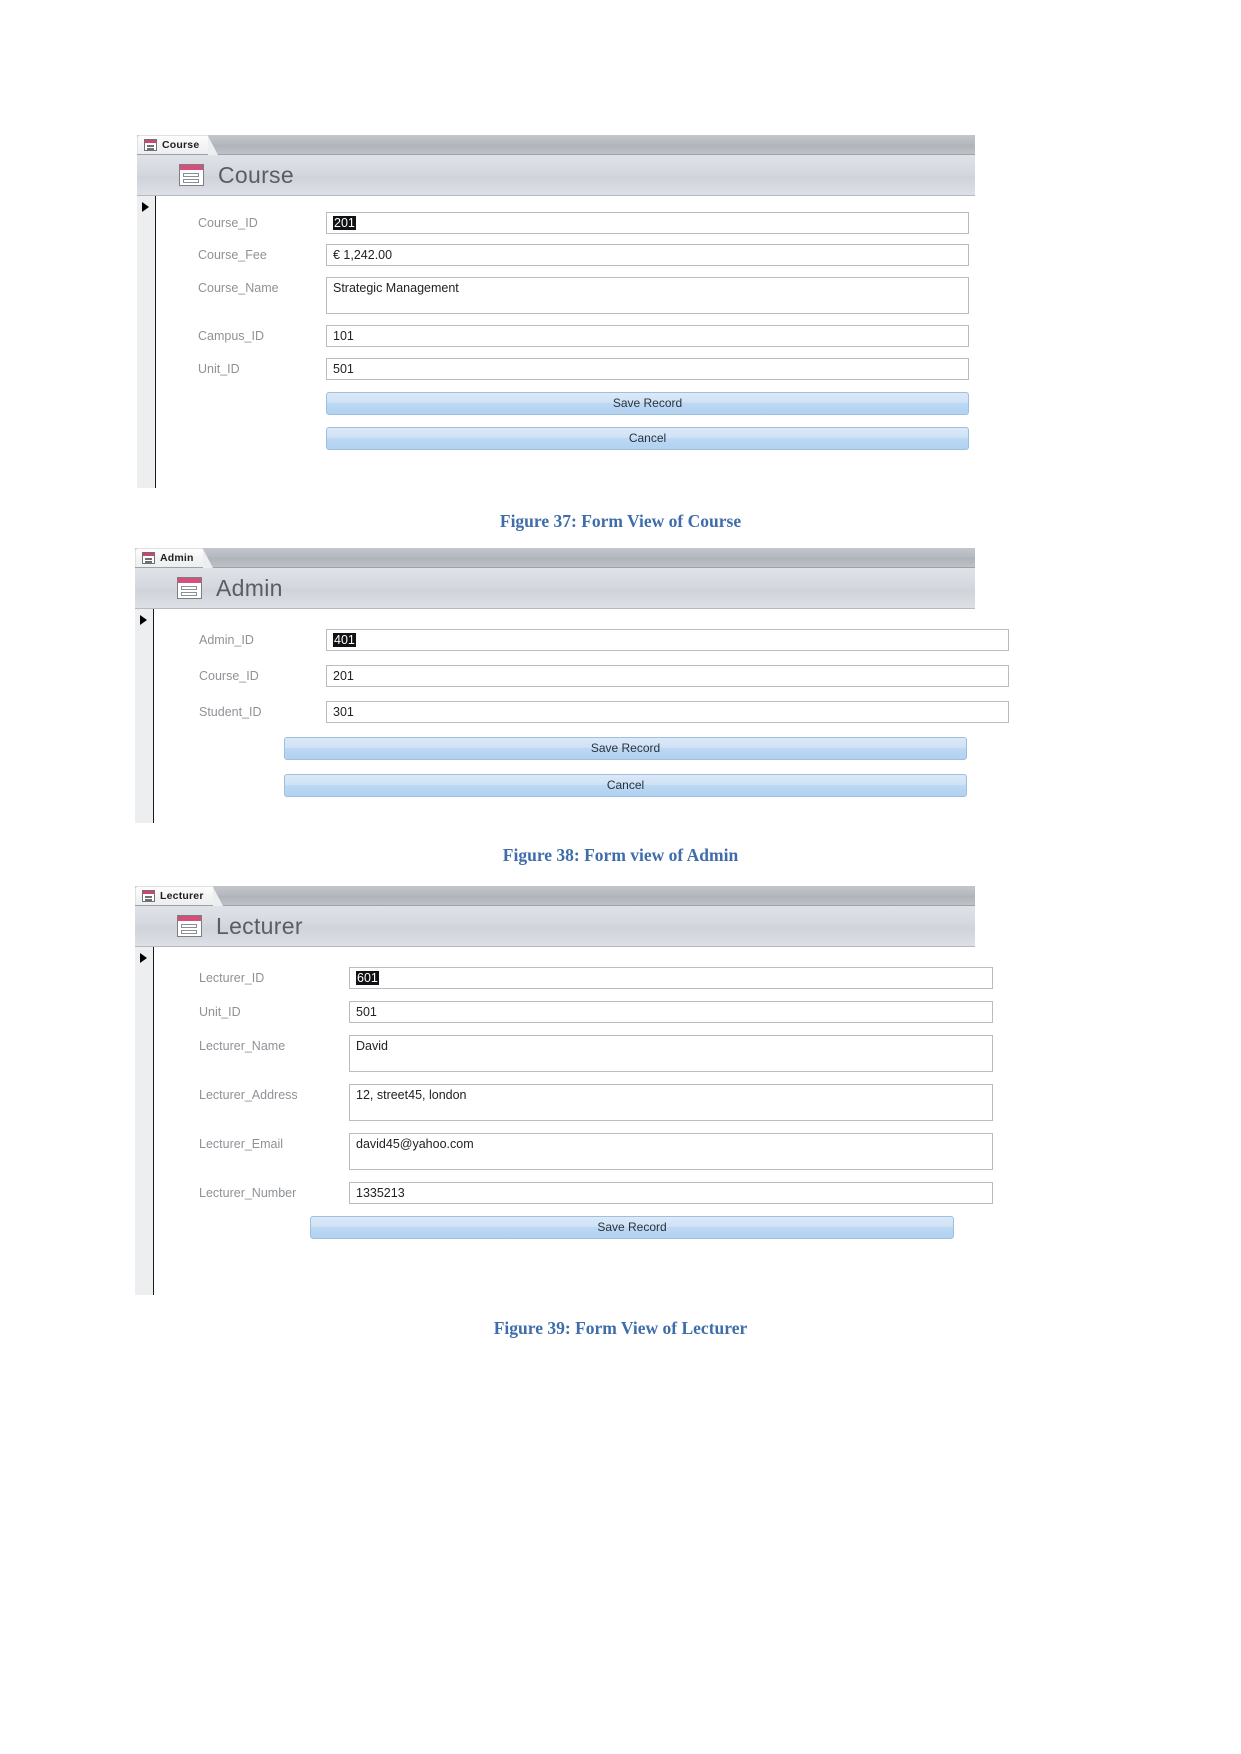 This screenshot has width=1241, height=1754. I want to click on field-input-campus-id: 101, so click(647, 336).